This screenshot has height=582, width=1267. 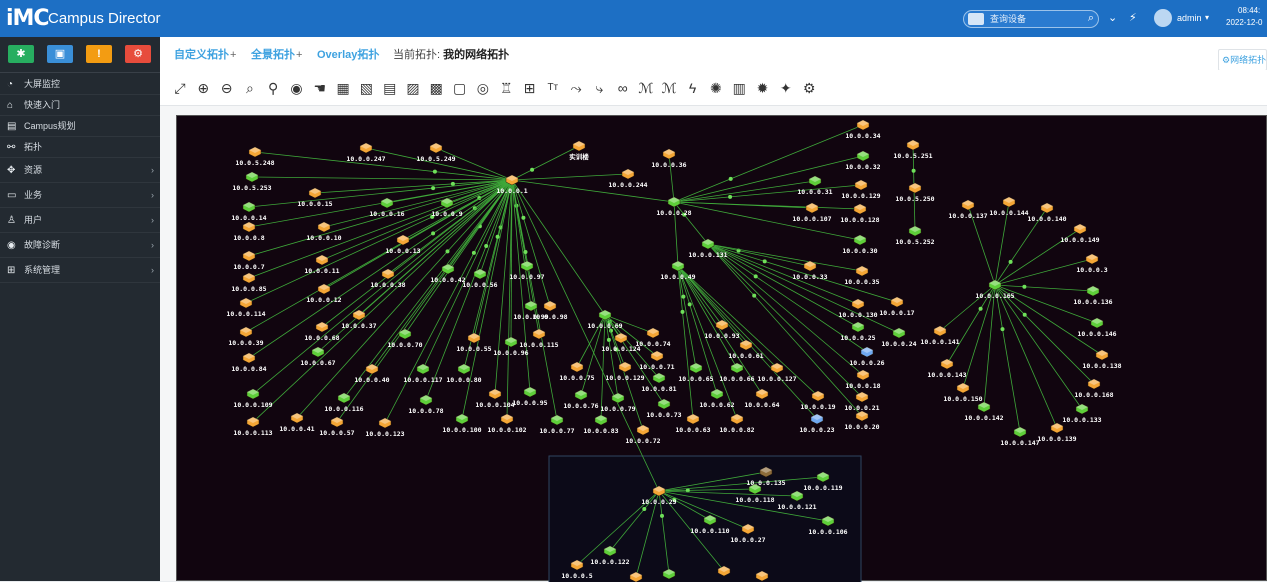 What do you see at coordinates (255, 156) in the screenshot?
I see `device-node: 10.0.5.248` at bounding box center [255, 156].